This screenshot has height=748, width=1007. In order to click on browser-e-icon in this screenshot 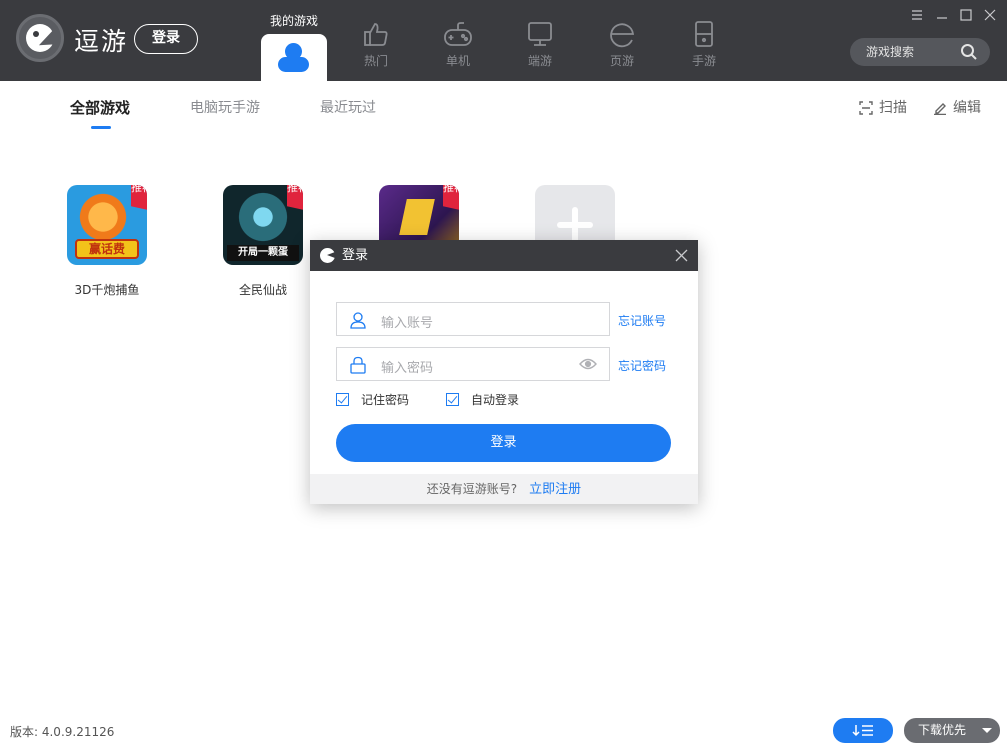, I will do `click(622, 35)`.